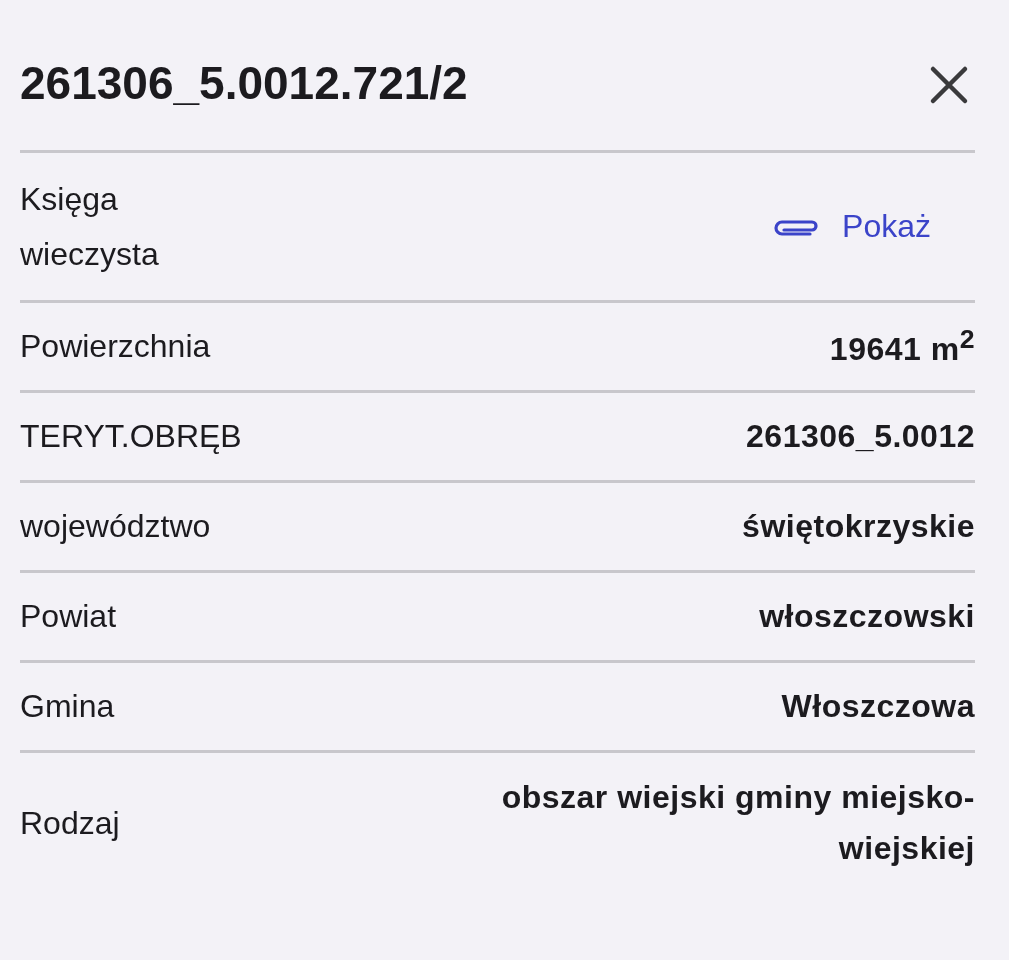 Image resolution: width=1009 pixels, height=960 pixels. I want to click on parcel-title: 261306_5.0012.721/2, so click(244, 83).